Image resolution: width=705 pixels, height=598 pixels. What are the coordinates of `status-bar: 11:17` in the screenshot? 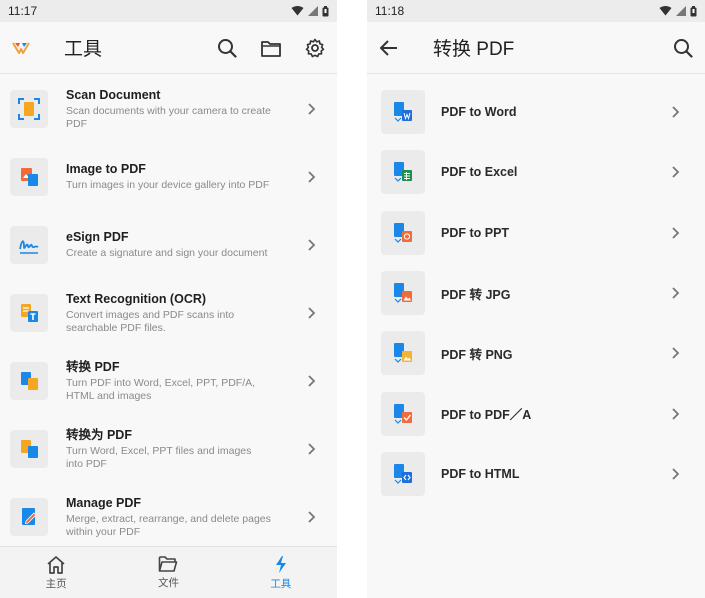 It's located at (168, 11).